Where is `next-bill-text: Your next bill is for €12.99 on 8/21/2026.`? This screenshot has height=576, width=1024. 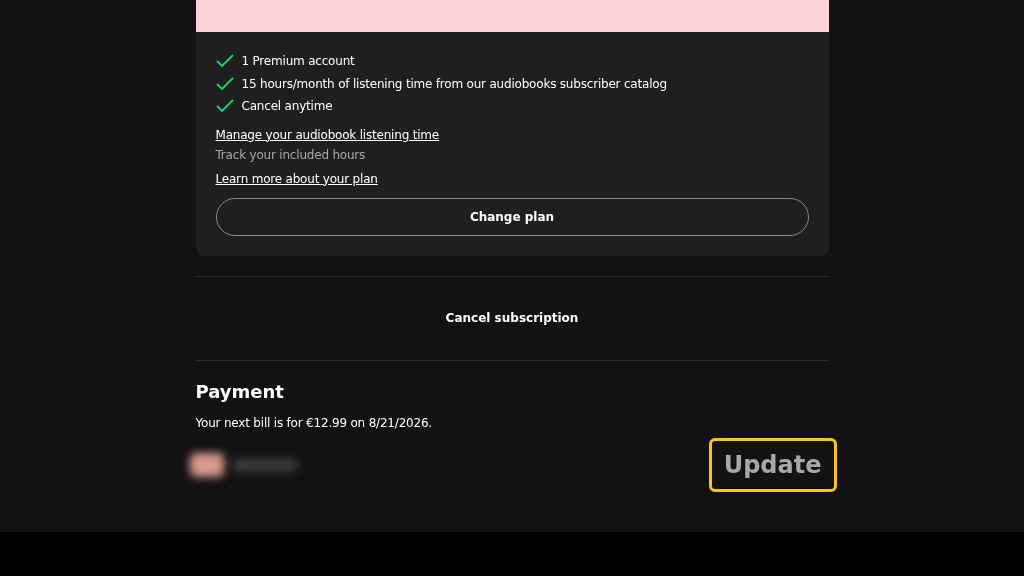 next-bill-text: Your next bill is for €12.99 on 8/21/2026. is located at coordinates (314, 422).